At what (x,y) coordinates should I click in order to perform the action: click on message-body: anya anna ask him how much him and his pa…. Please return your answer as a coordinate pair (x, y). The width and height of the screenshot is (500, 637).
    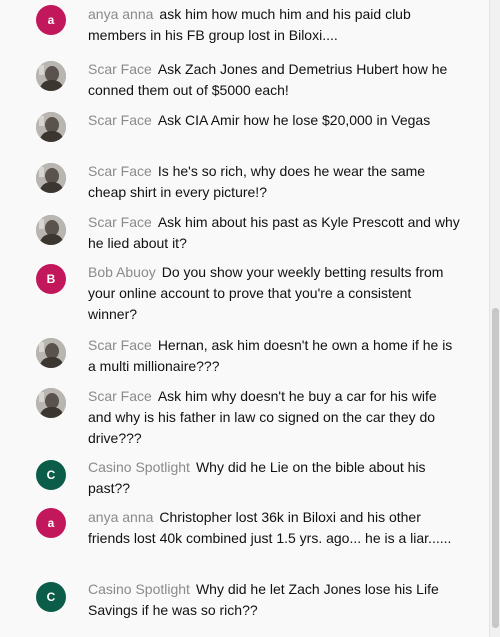
    Looking at the image, I should click on (274, 25).